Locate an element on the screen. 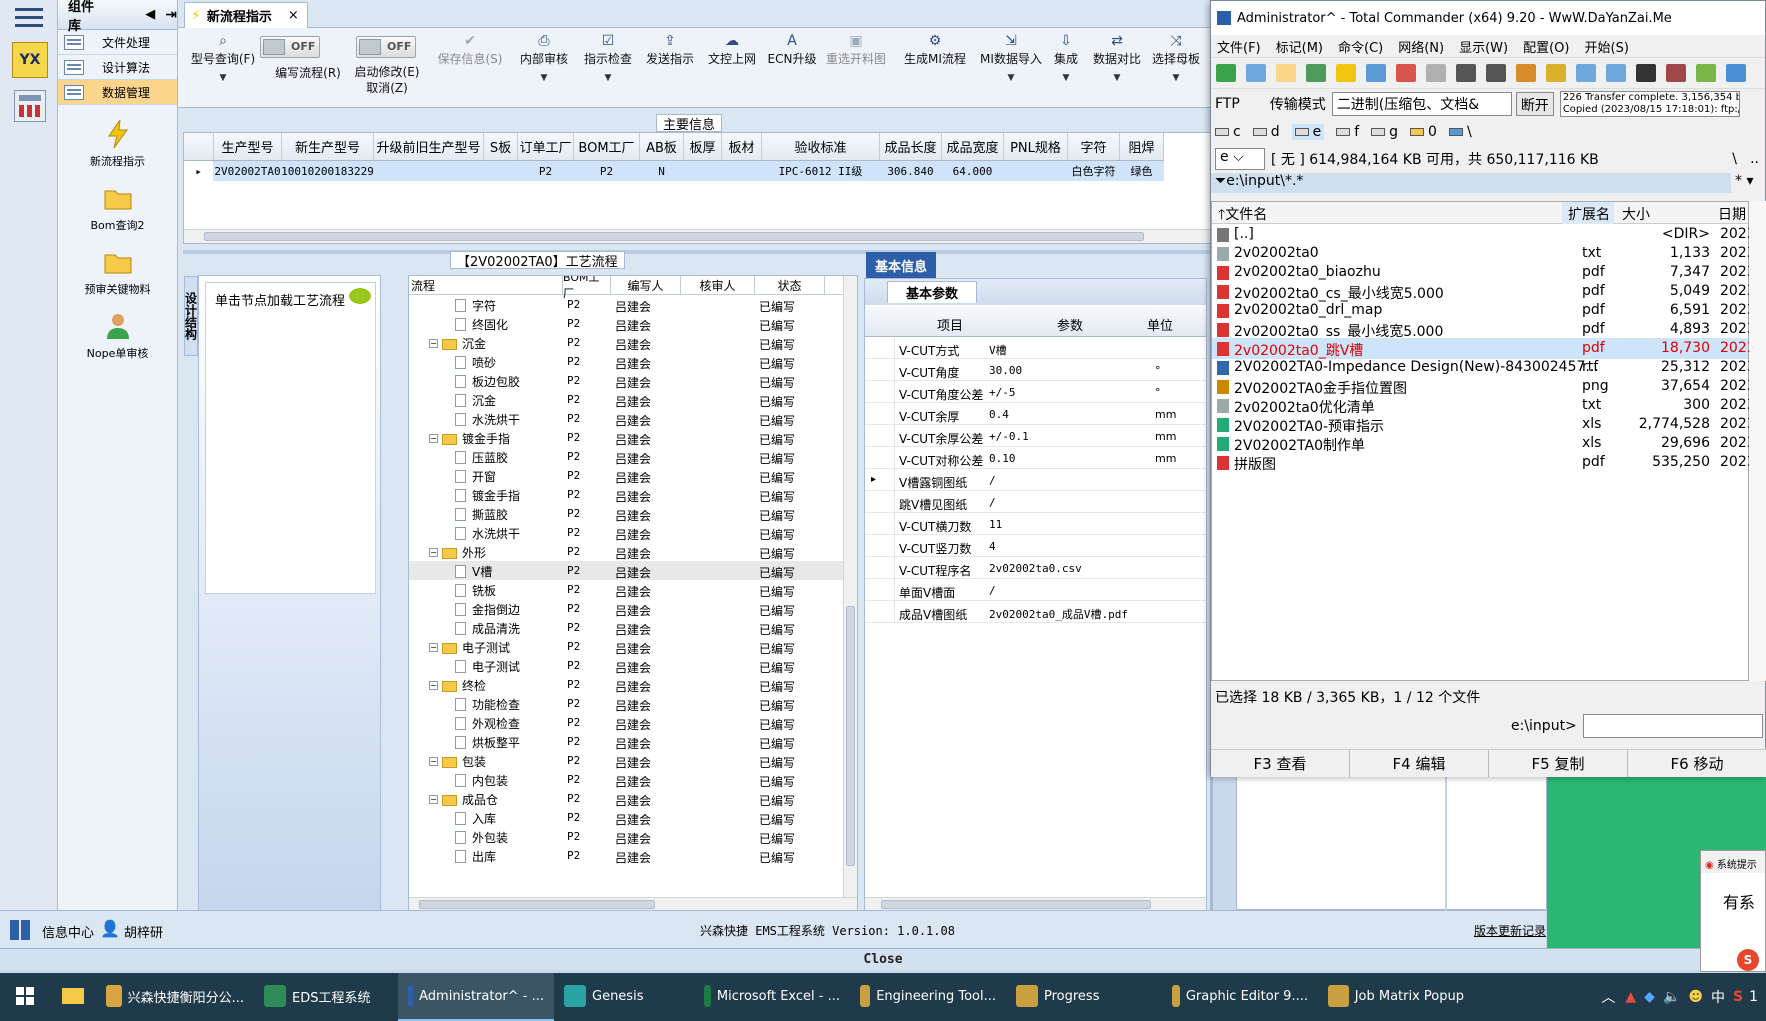 This screenshot has height=1021, width=1766. param-value: 0.4 is located at coordinates (999, 414).